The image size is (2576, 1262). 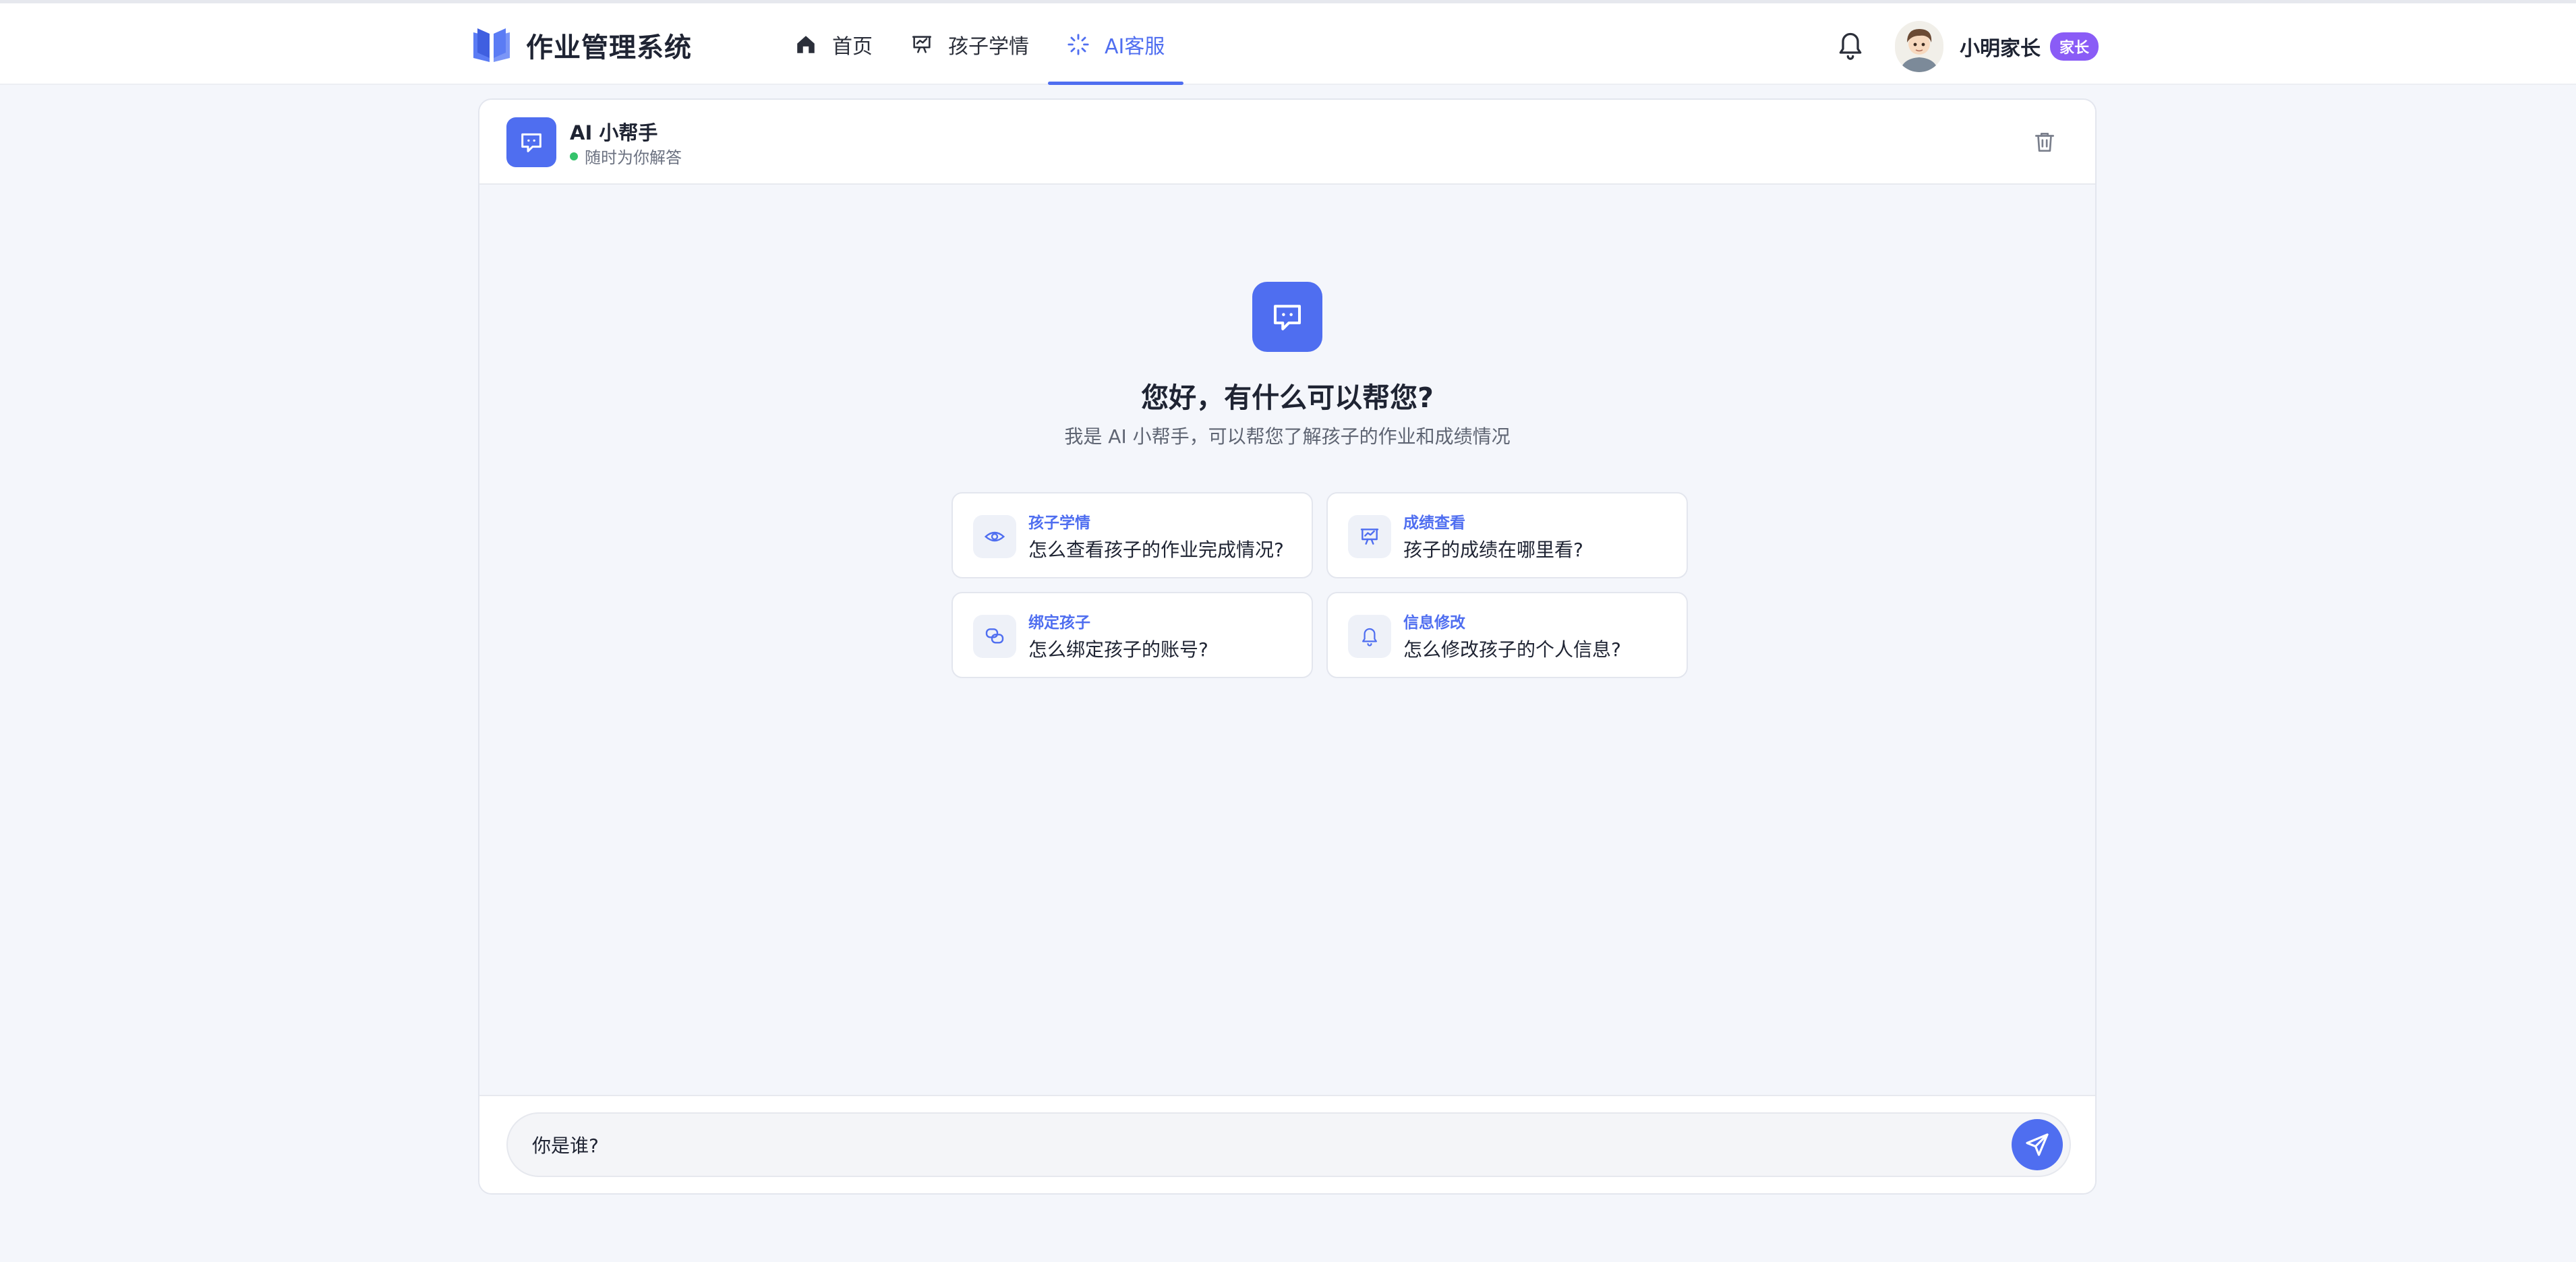 I want to click on main-nav: 首页 孩子学情 AI客服, so click(x=979, y=44).